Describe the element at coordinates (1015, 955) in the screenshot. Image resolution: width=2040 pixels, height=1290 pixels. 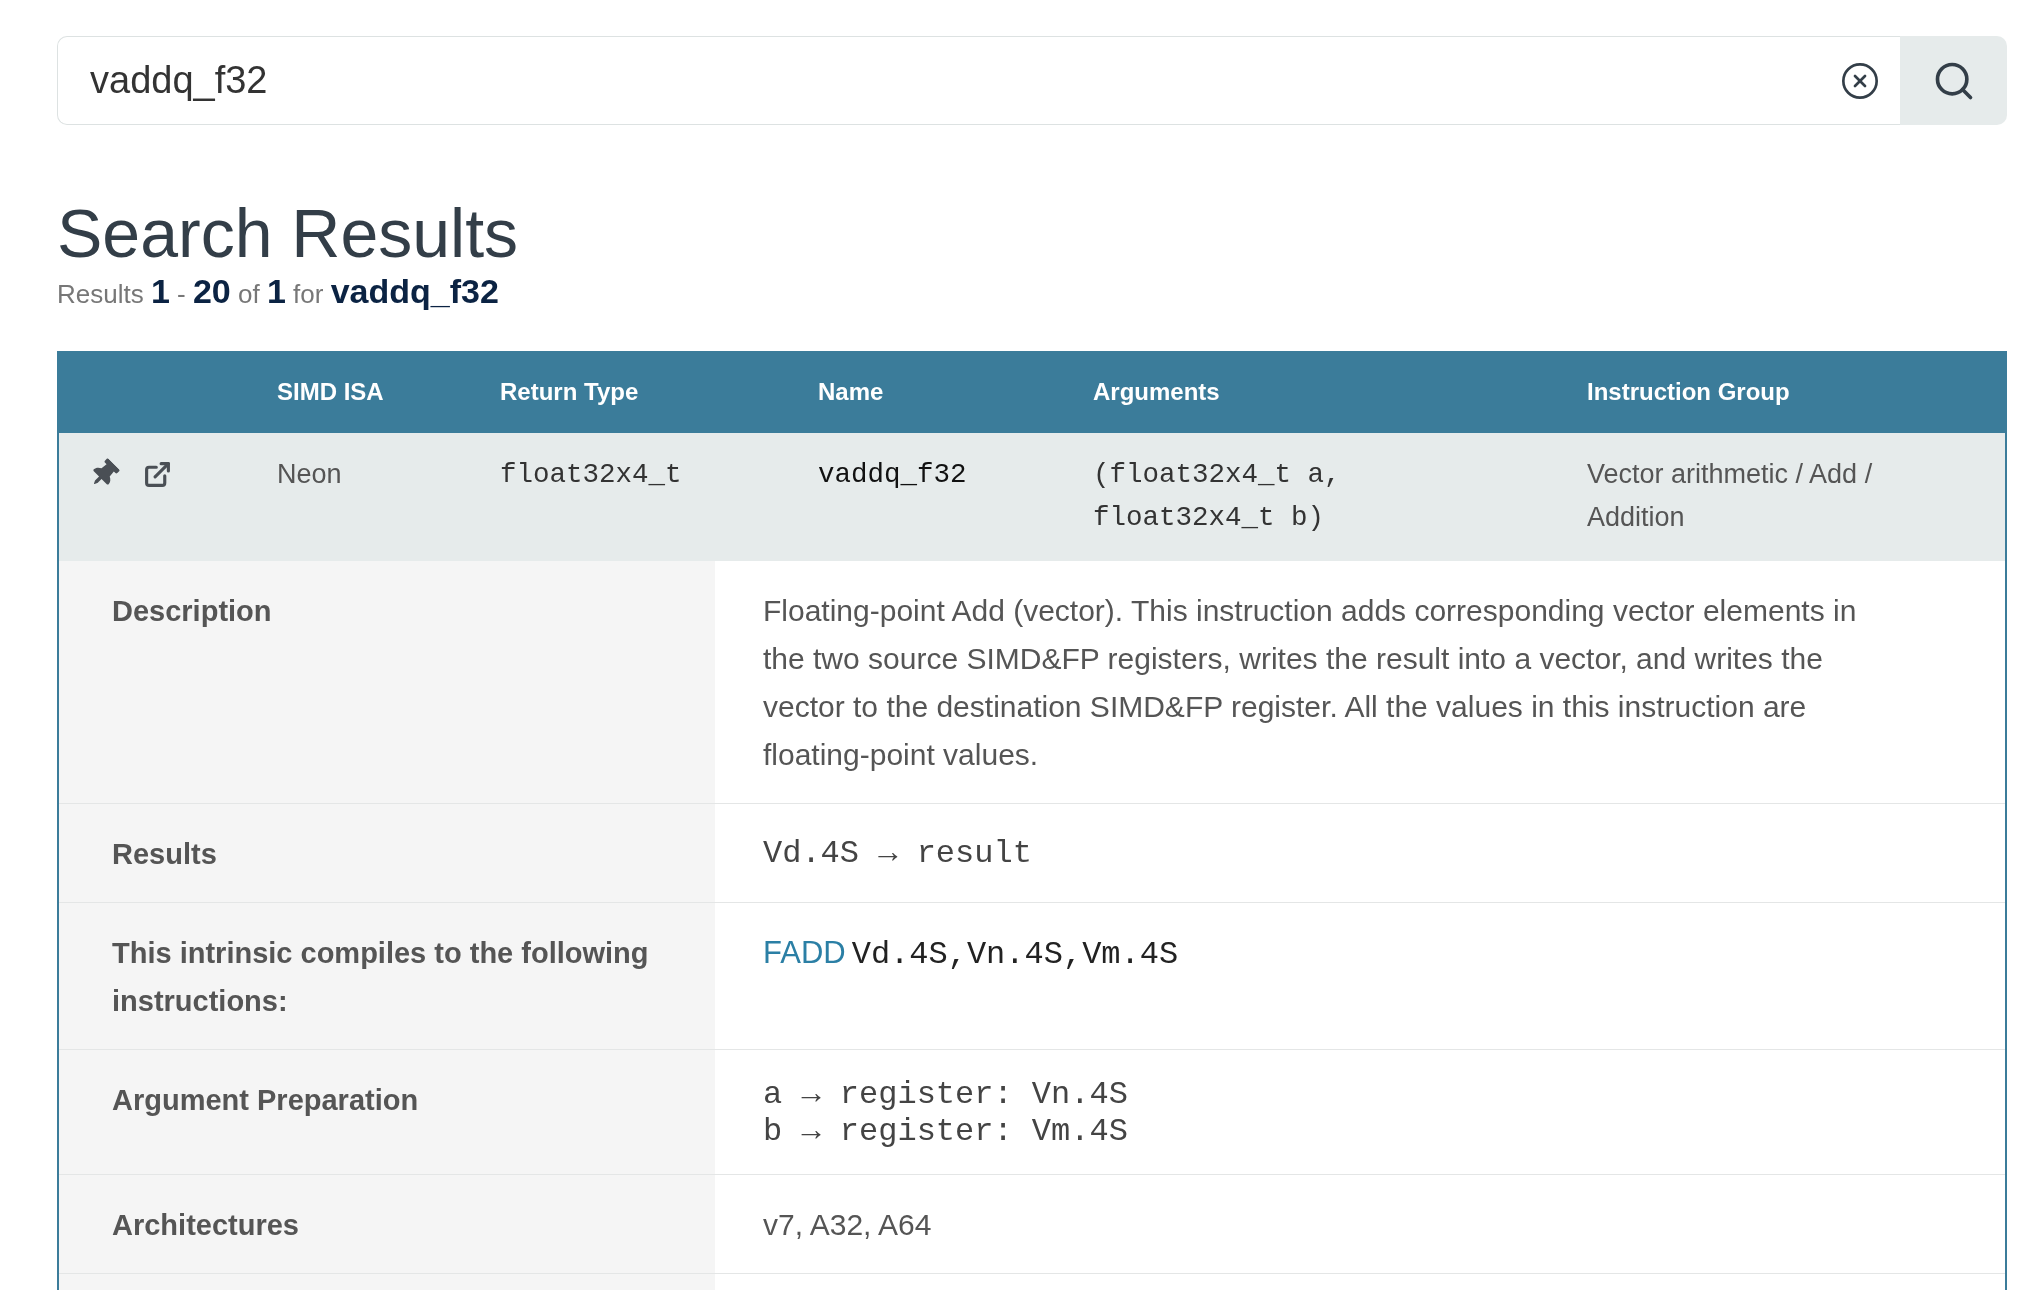
I see `operands-text: Vd.4S,Vn.4S,Vm.4S` at that location.